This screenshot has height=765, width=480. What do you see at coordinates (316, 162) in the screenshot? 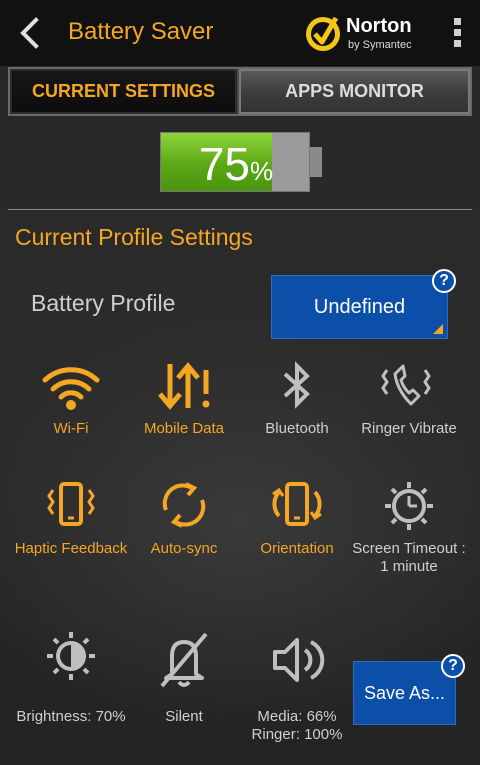
I see `battery-tip` at bounding box center [316, 162].